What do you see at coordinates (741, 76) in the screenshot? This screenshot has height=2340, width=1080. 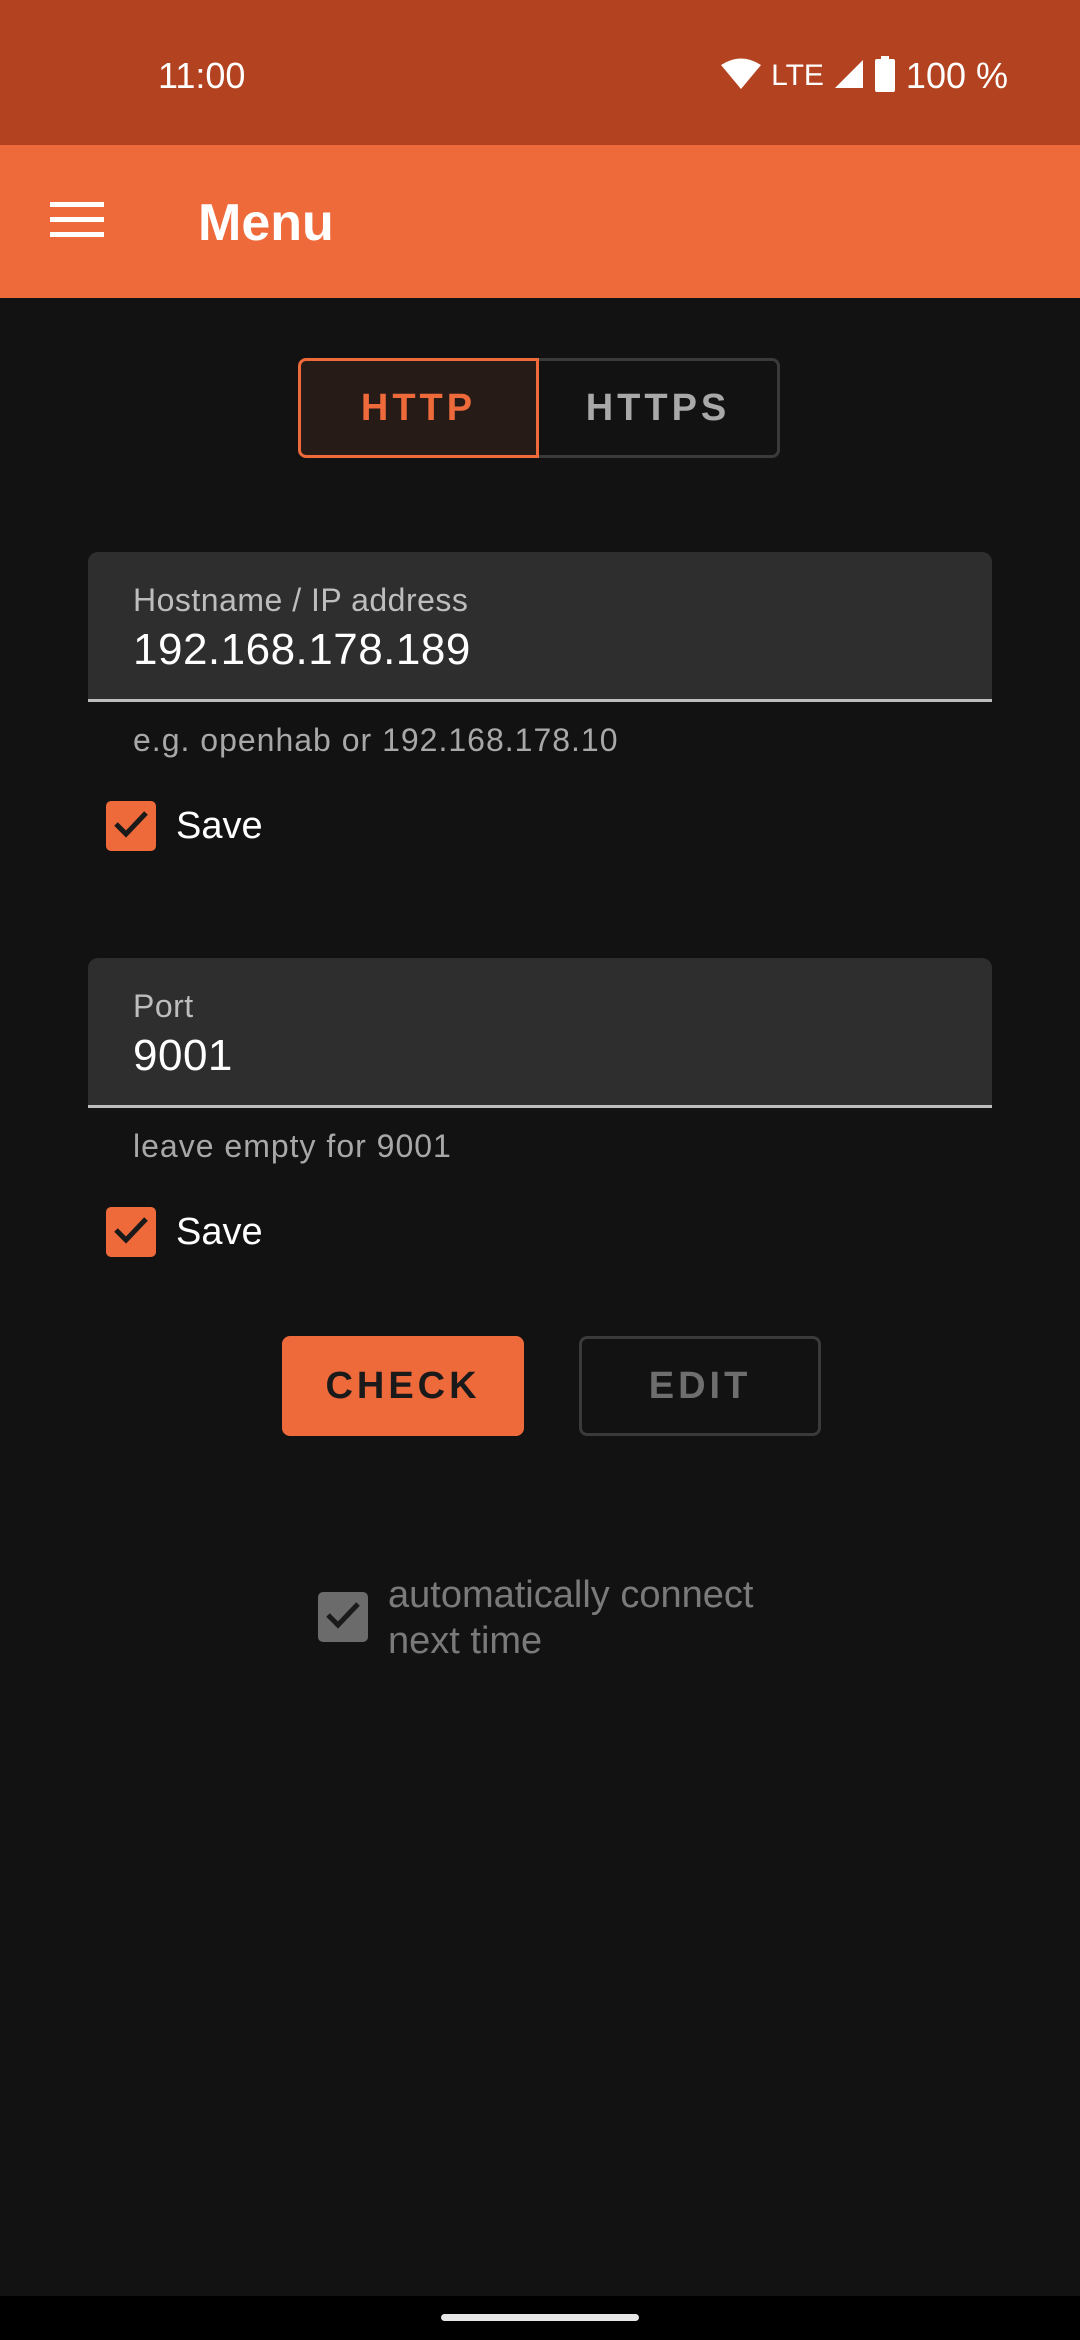 I see `wifi-icon` at bounding box center [741, 76].